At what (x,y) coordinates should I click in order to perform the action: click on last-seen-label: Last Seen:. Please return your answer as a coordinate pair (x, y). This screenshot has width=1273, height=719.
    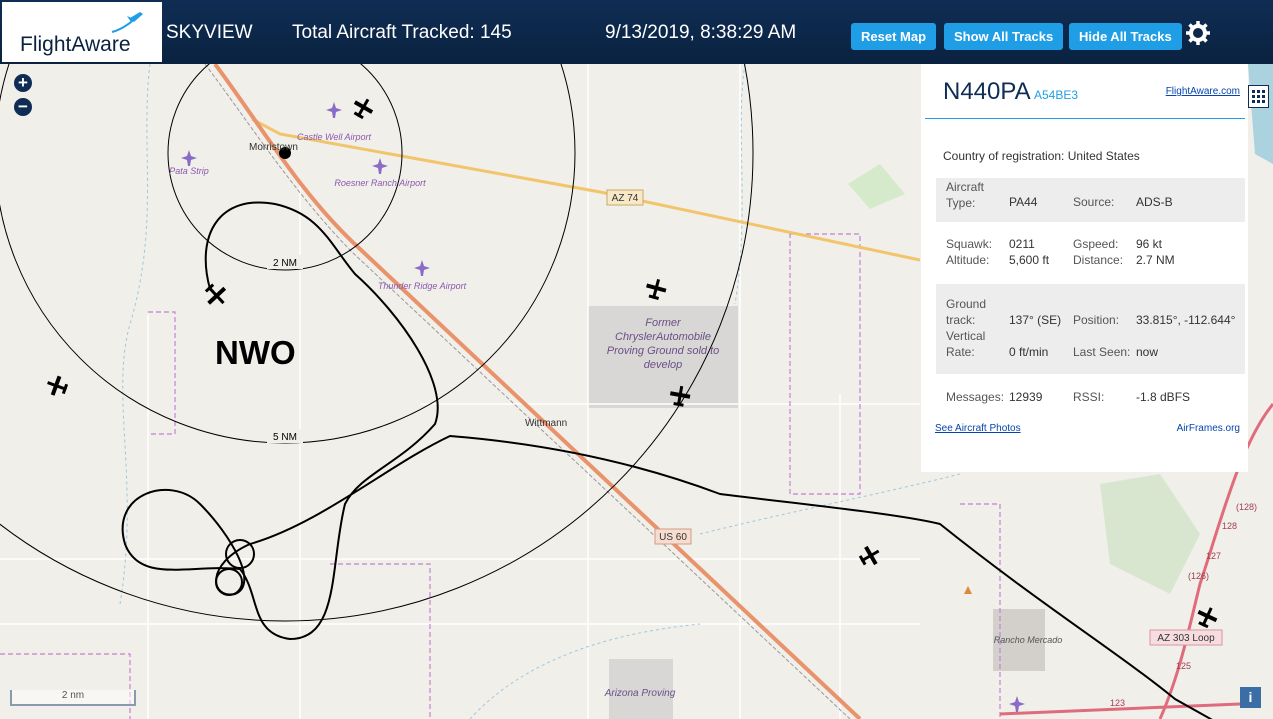
    Looking at the image, I should click on (1102, 352).